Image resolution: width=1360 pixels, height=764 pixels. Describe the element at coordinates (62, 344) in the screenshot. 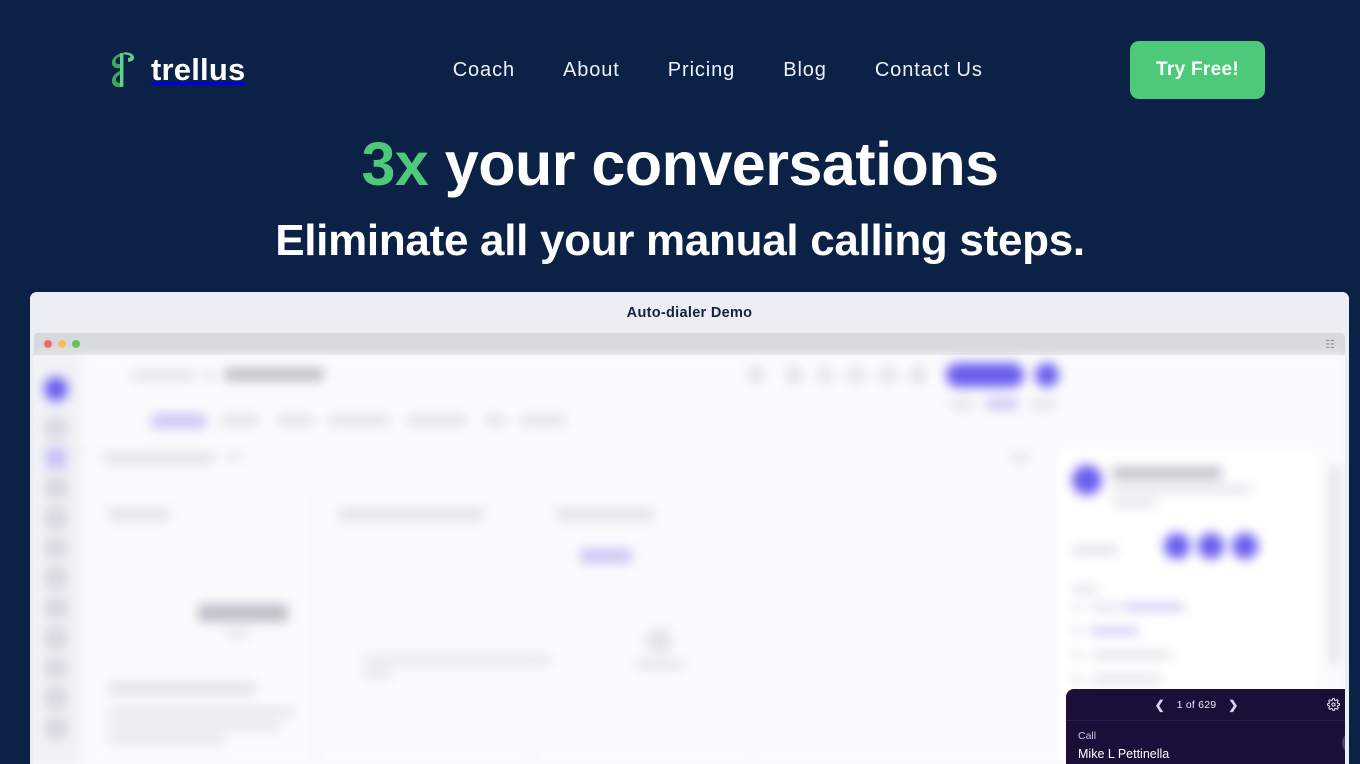

I see `window-minimize-icon` at that location.